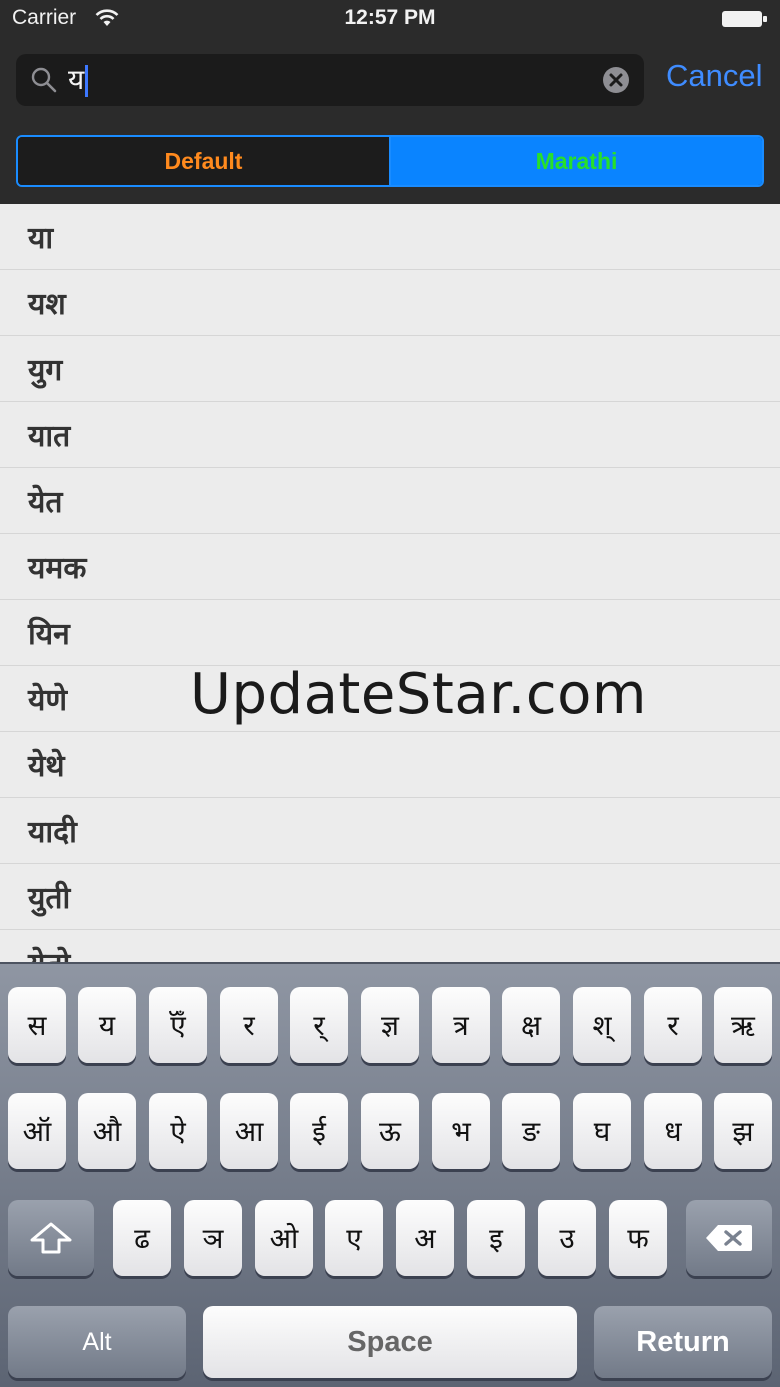  Describe the element at coordinates (602, 1131) in the screenshot. I see `key: घ` at that location.